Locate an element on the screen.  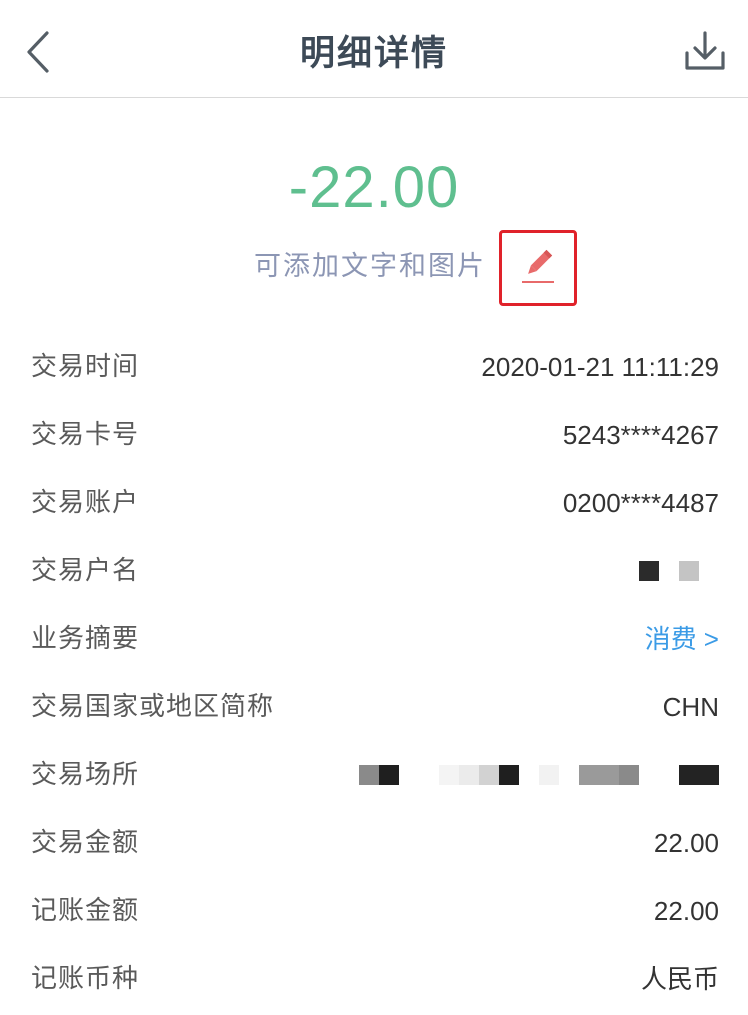
detail-row-currency: 记账币种 人民币 is located at coordinates (374, 979).